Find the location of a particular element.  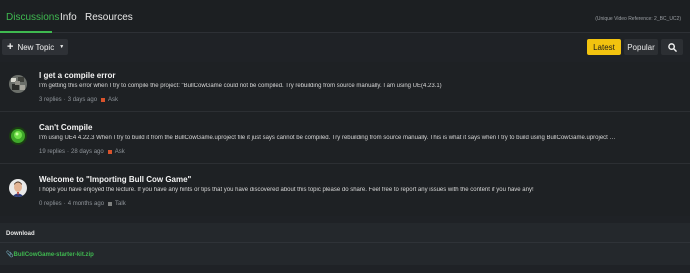

download-link-label: BullCowGame-starter-kit.zip is located at coordinates (53, 255).